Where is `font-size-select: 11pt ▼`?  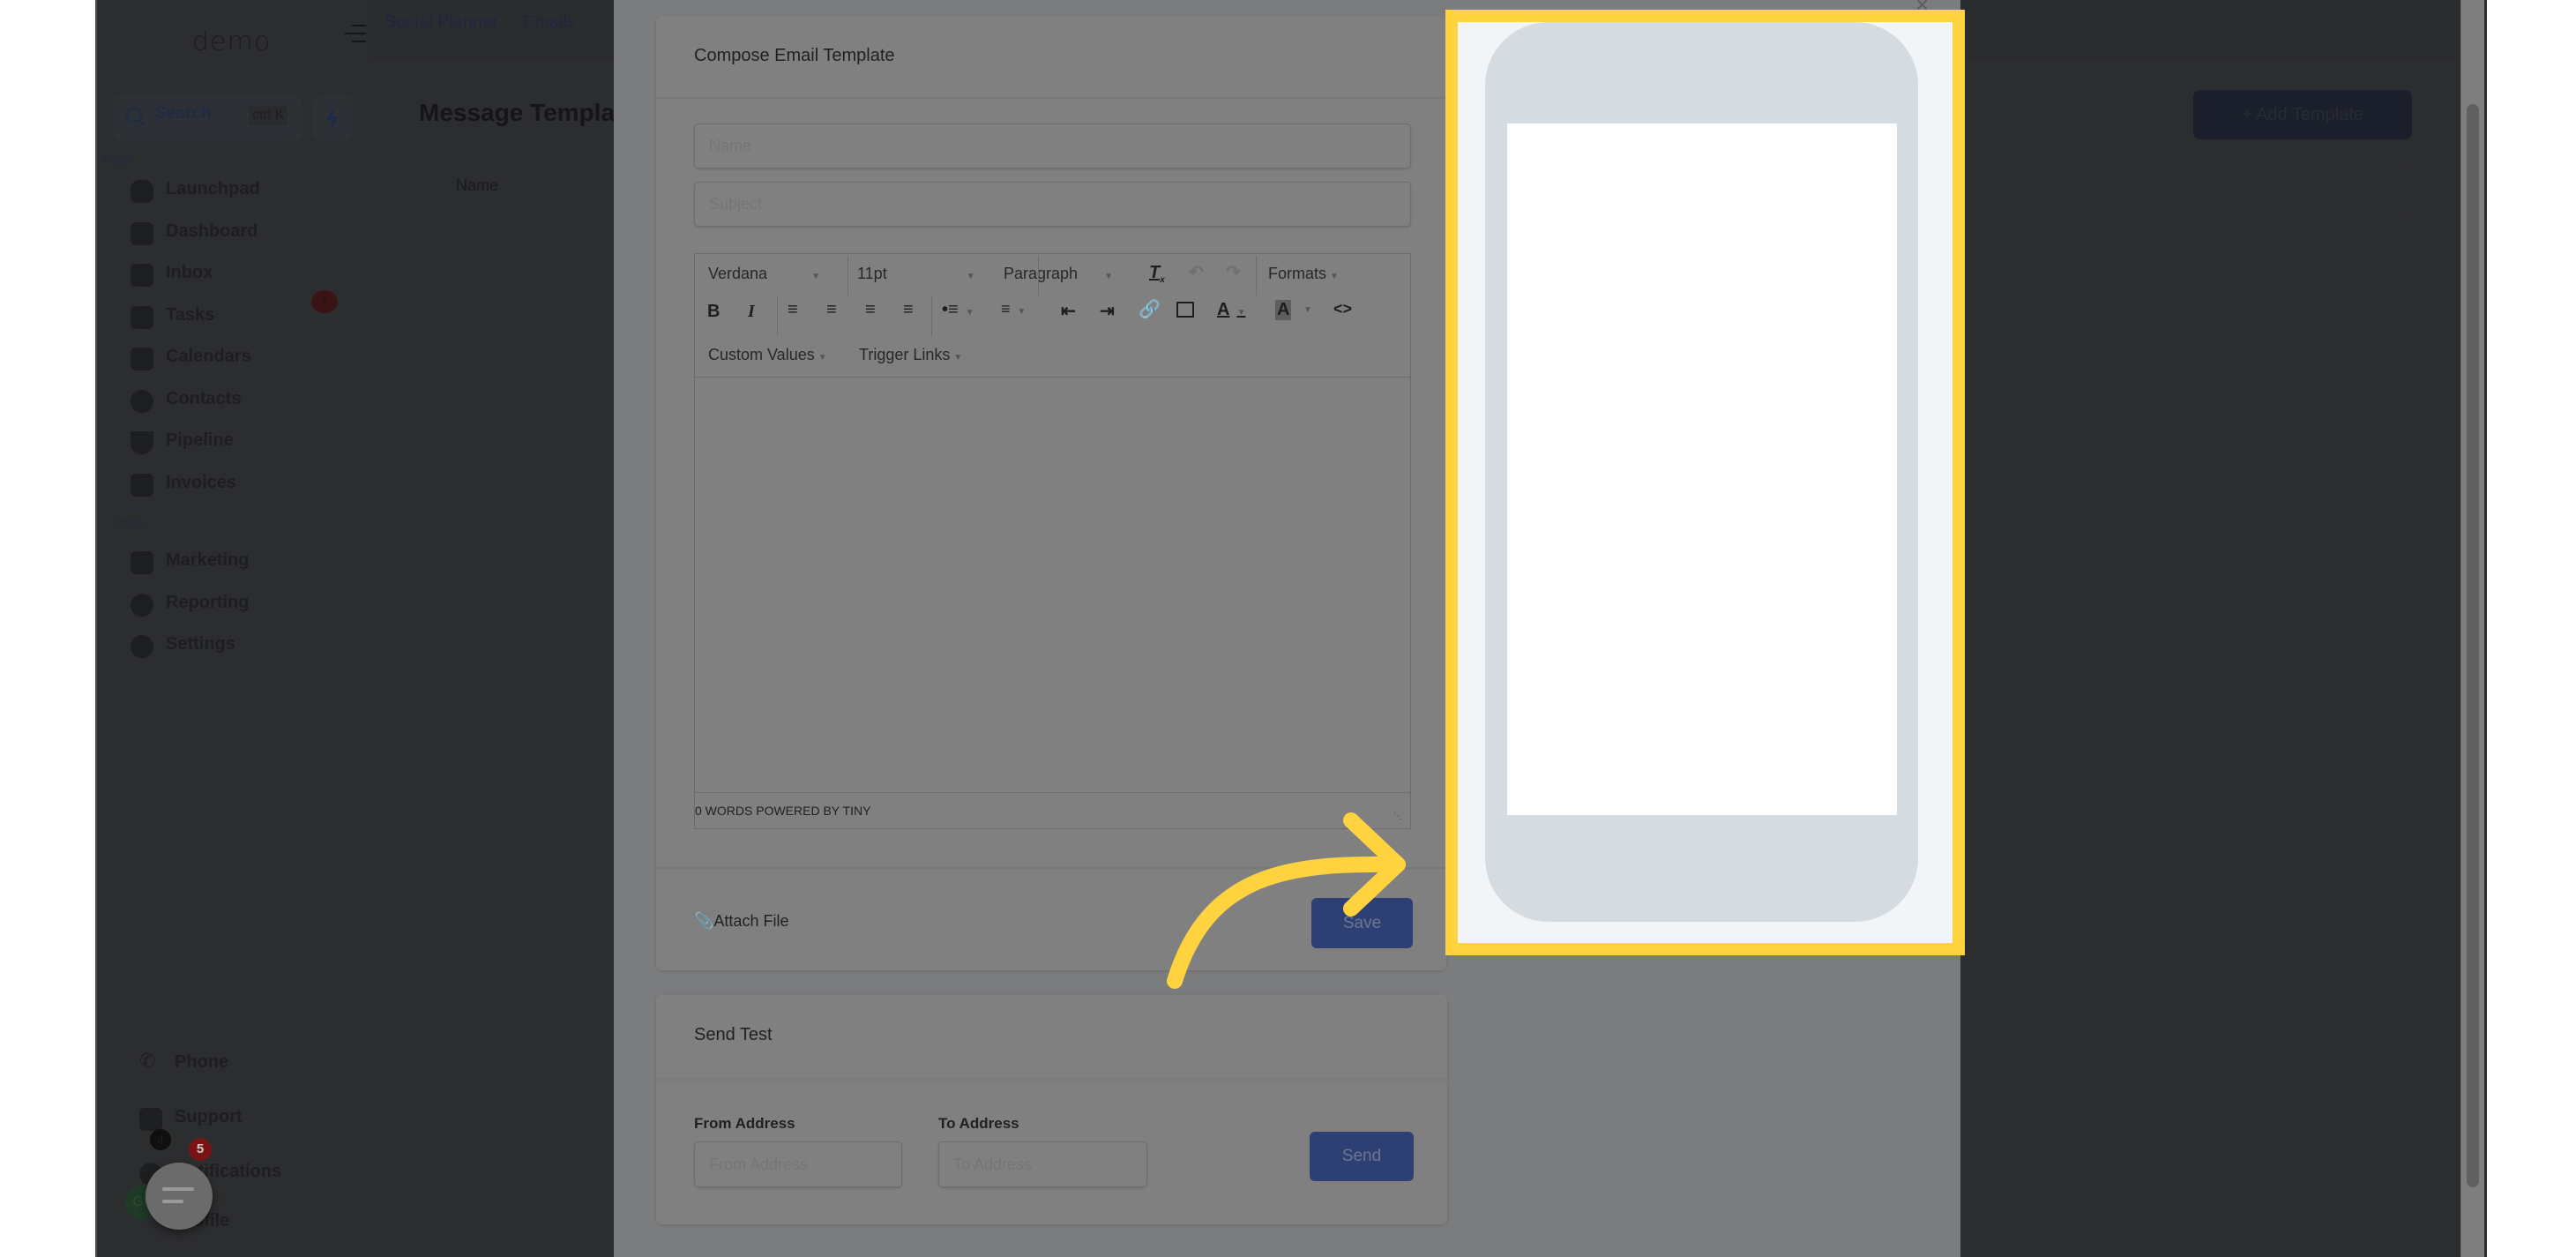
font-size-select: 11pt ▼ is located at coordinates (916, 274).